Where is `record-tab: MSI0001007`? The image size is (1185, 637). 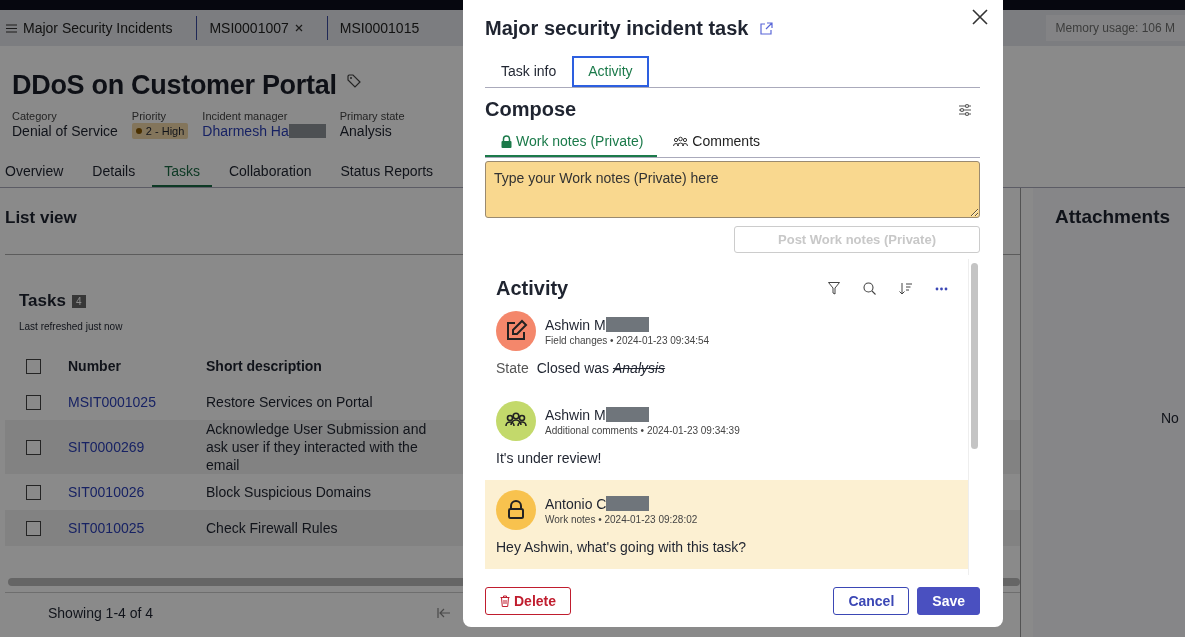
record-tab: MSI0001007 is located at coordinates (263, 28).